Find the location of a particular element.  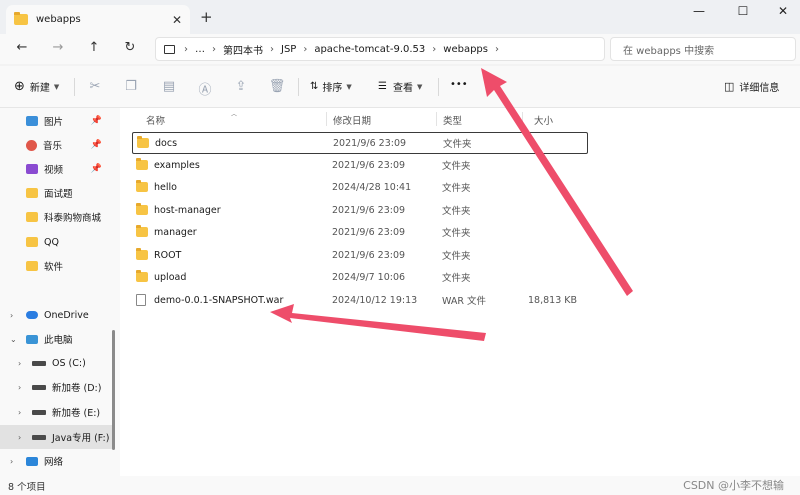

sort-button-label: 排序 is located at coordinates (332, 88).